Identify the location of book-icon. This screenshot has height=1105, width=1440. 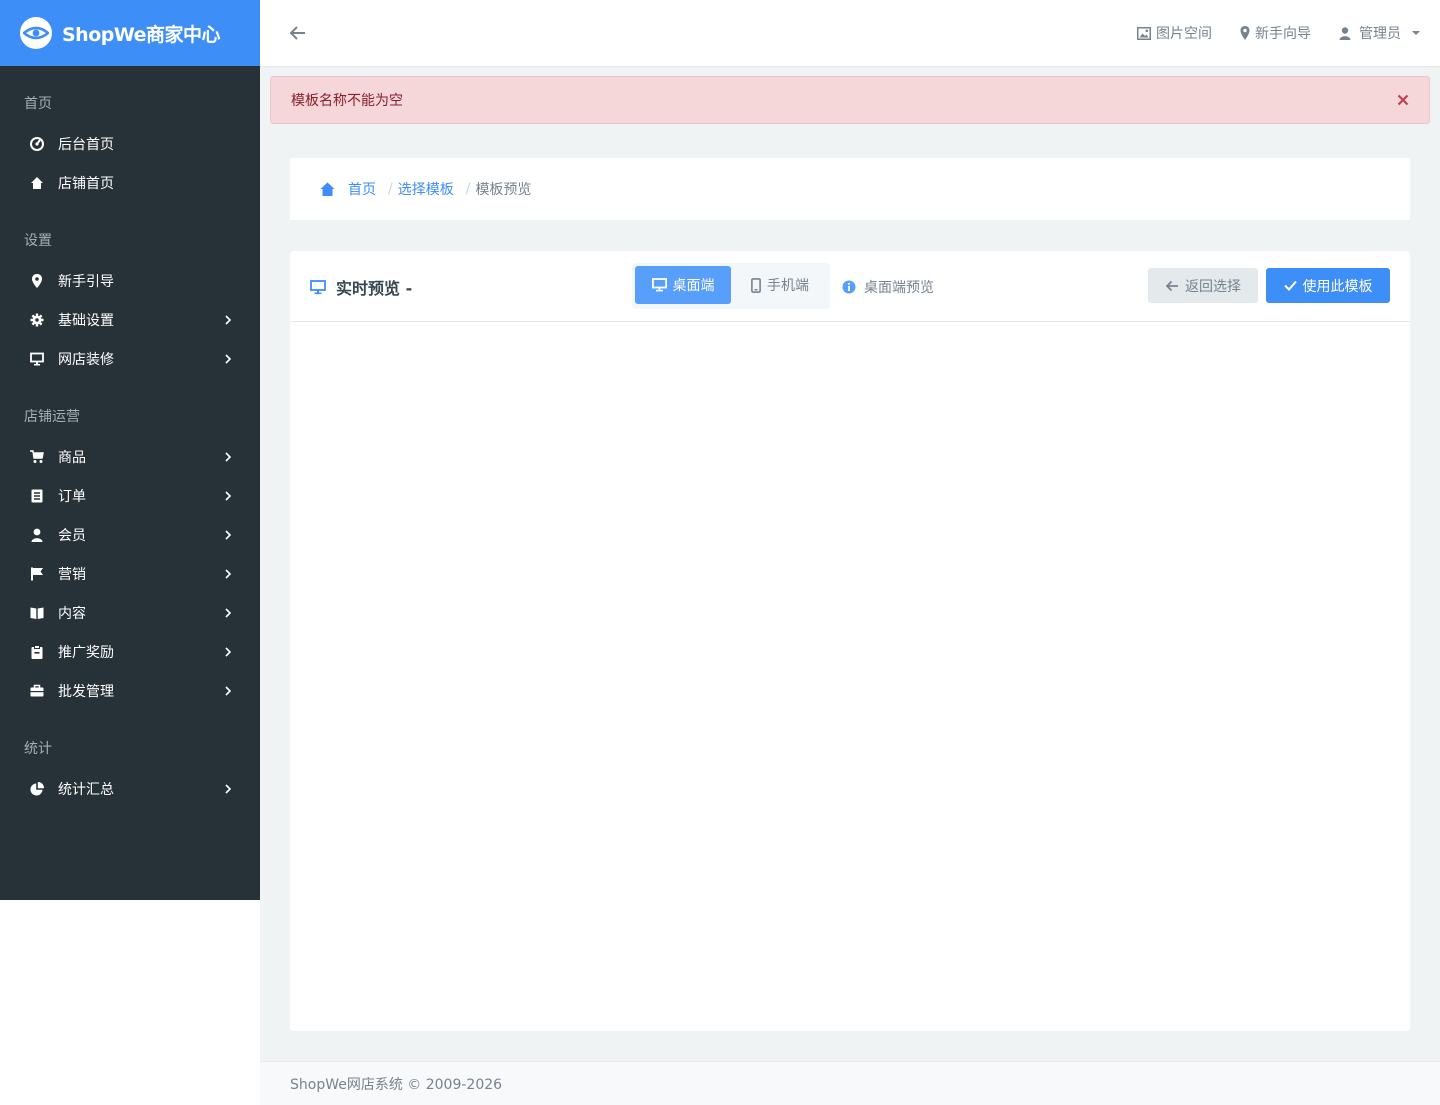
(37, 613).